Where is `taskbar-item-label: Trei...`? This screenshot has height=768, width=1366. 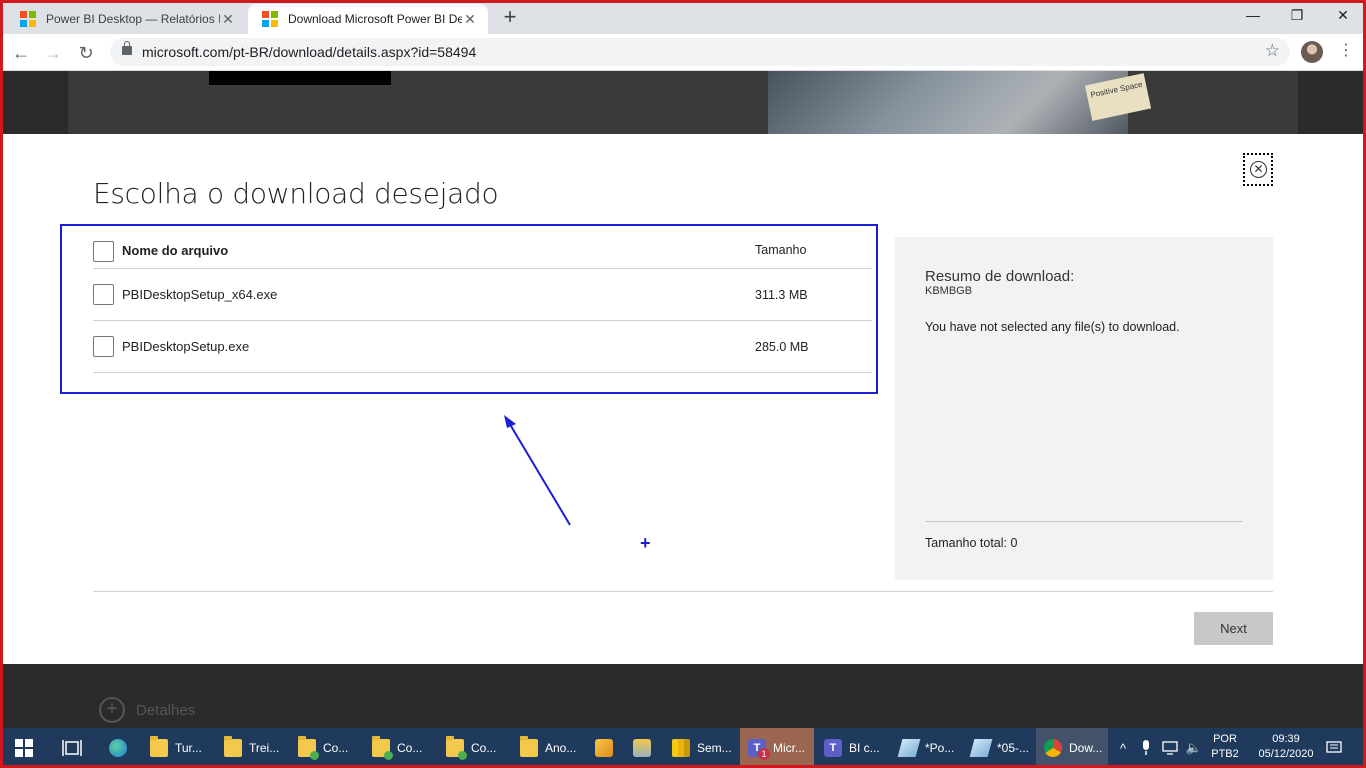 taskbar-item-label: Trei... is located at coordinates (264, 748).